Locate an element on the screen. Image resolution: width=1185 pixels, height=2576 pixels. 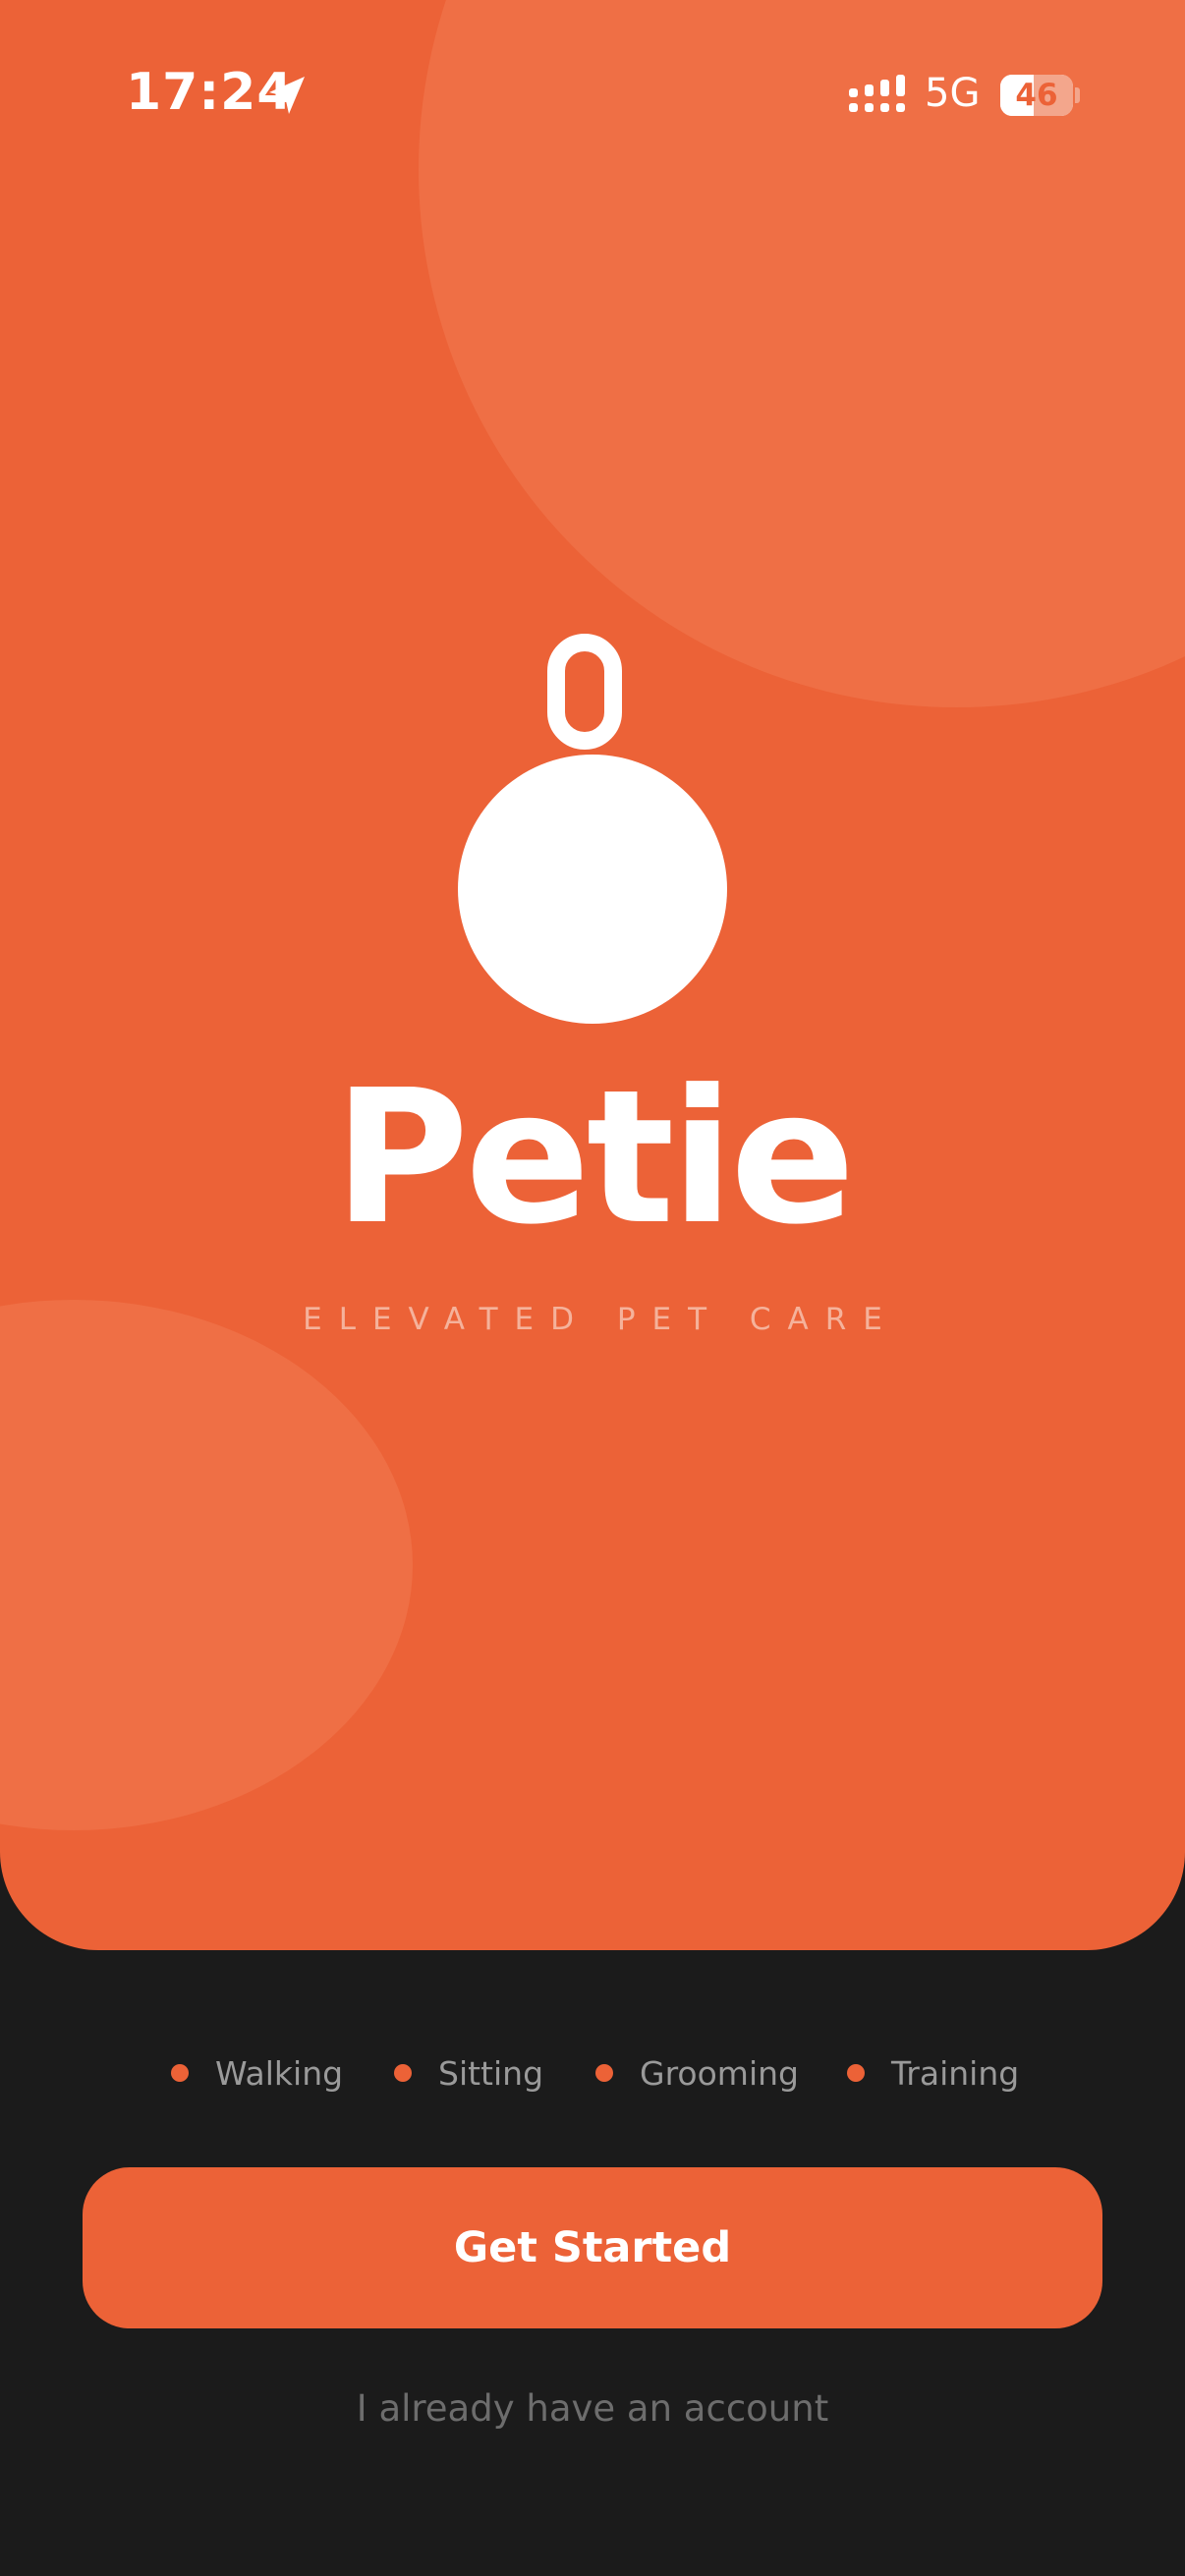
battery-cap is located at coordinates (1077, 95).